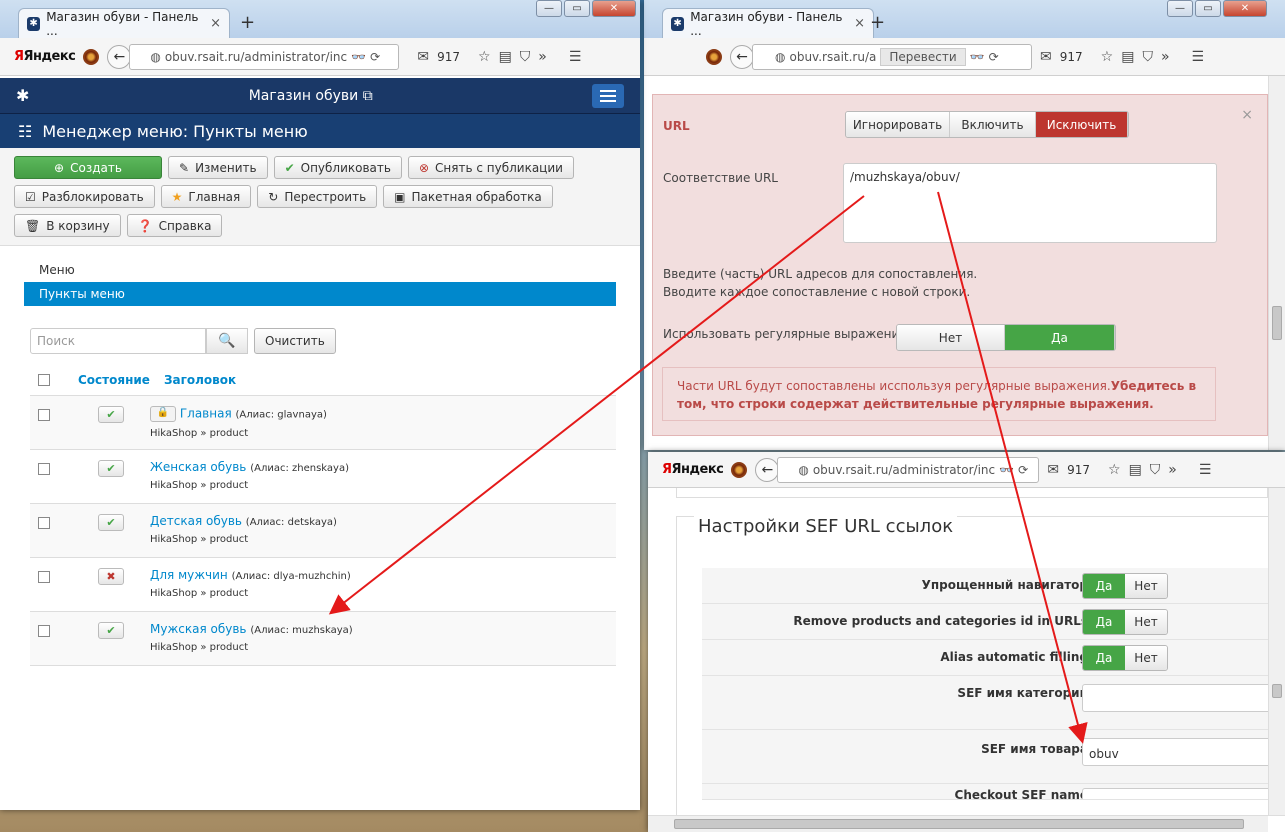  I want to click on ignore-button: Игнорировать, so click(898, 124).